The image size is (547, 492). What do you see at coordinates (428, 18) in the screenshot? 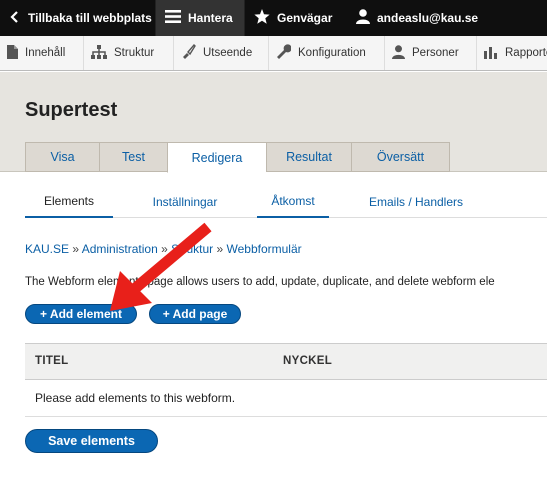
I see `user-label: andeaslu@kau.se` at bounding box center [428, 18].